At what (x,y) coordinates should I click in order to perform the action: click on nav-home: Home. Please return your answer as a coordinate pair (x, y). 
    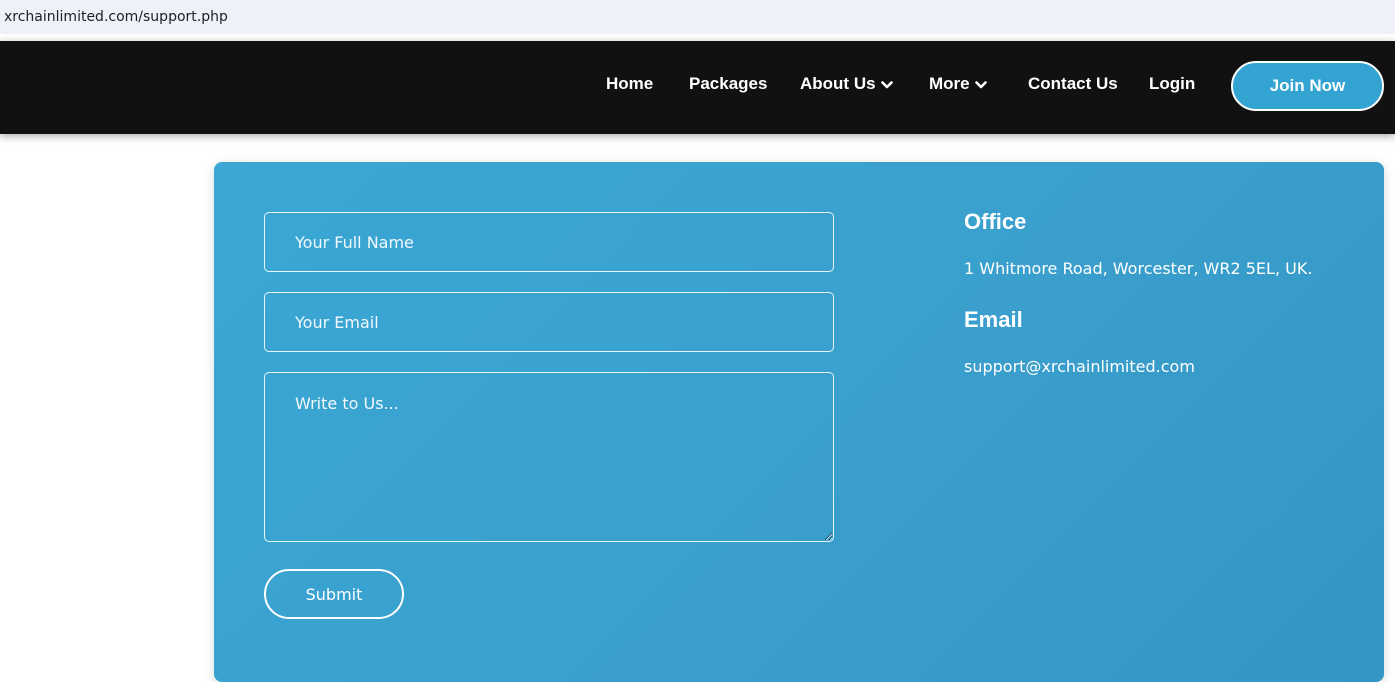
    Looking at the image, I should click on (629, 84).